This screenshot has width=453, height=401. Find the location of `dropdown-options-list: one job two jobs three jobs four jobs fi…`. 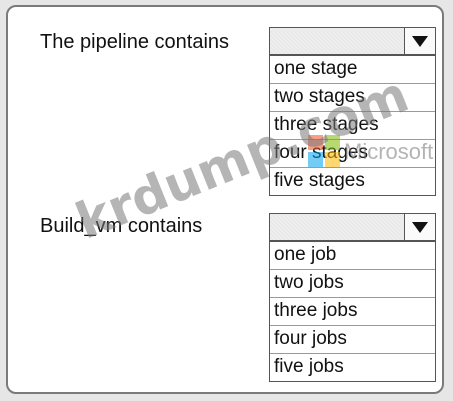

dropdown-options-list: one job two jobs three jobs four jobs fi… is located at coordinates (352, 311).